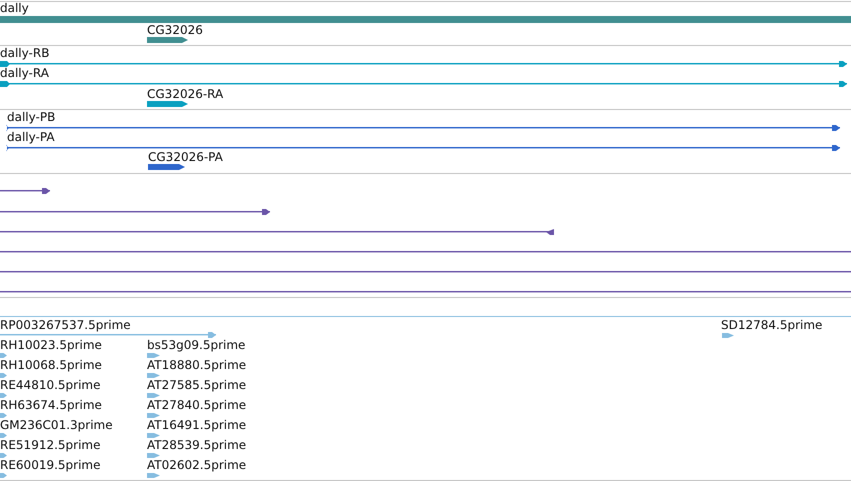 The image size is (851, 481). Describe the element at coordinates (196, 405) in the screenshot. I see `feature-label: AT27840.5prime` at that location.